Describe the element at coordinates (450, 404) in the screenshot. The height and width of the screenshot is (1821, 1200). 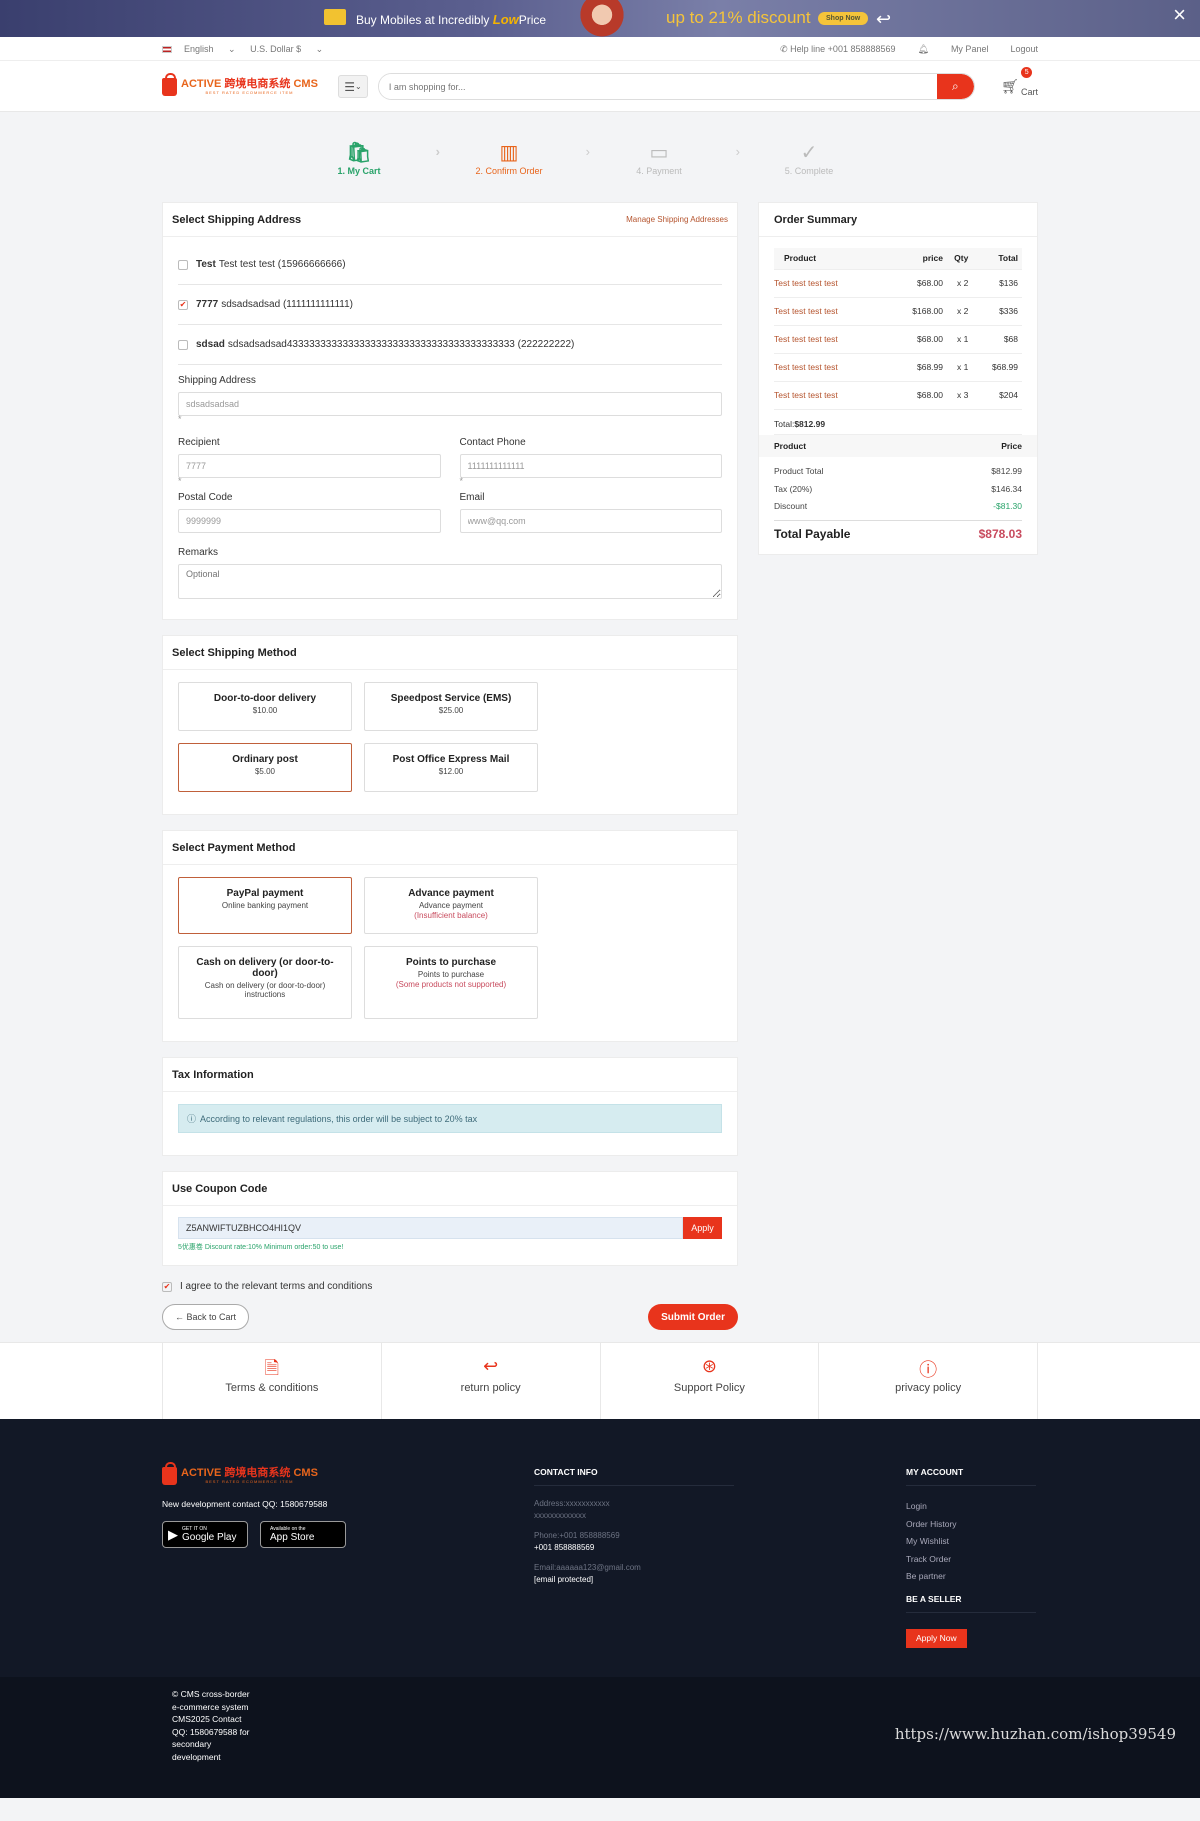
I see `shipping-address-field` at that location.